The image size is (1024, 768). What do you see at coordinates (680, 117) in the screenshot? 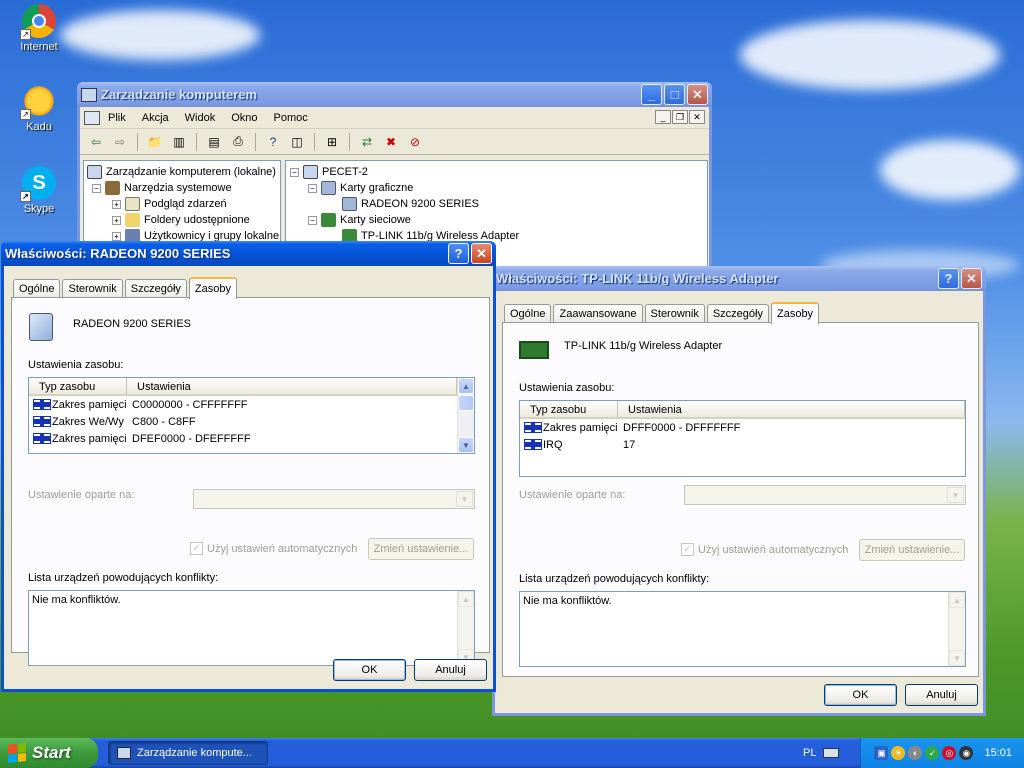
I see `mdi-restore-button: ❐` at bounding box center [680, 117].